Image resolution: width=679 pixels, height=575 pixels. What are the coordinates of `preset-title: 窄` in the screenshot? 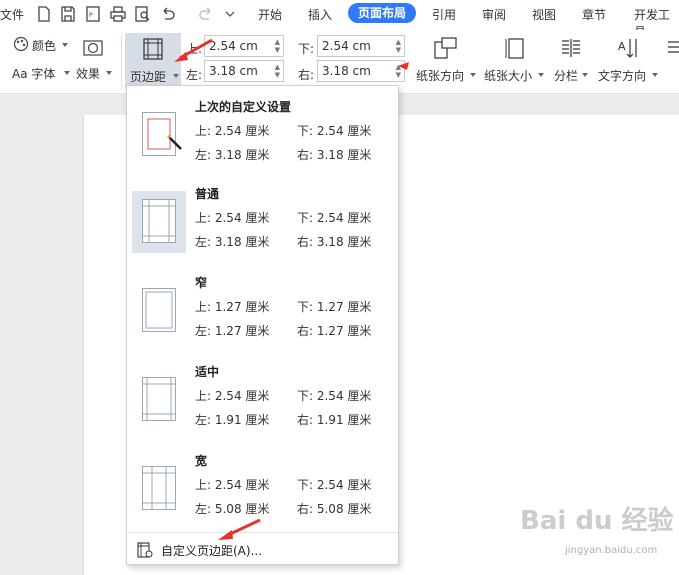 It's located at (201, 283).